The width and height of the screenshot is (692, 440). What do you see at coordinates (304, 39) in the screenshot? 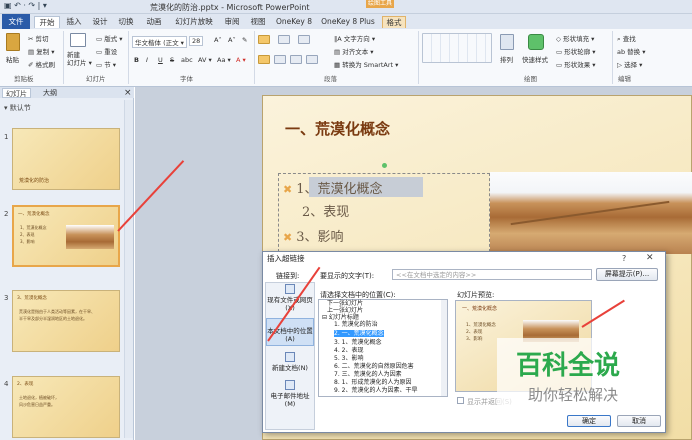
I see `indent-icon` at bounding box center [304, 39].